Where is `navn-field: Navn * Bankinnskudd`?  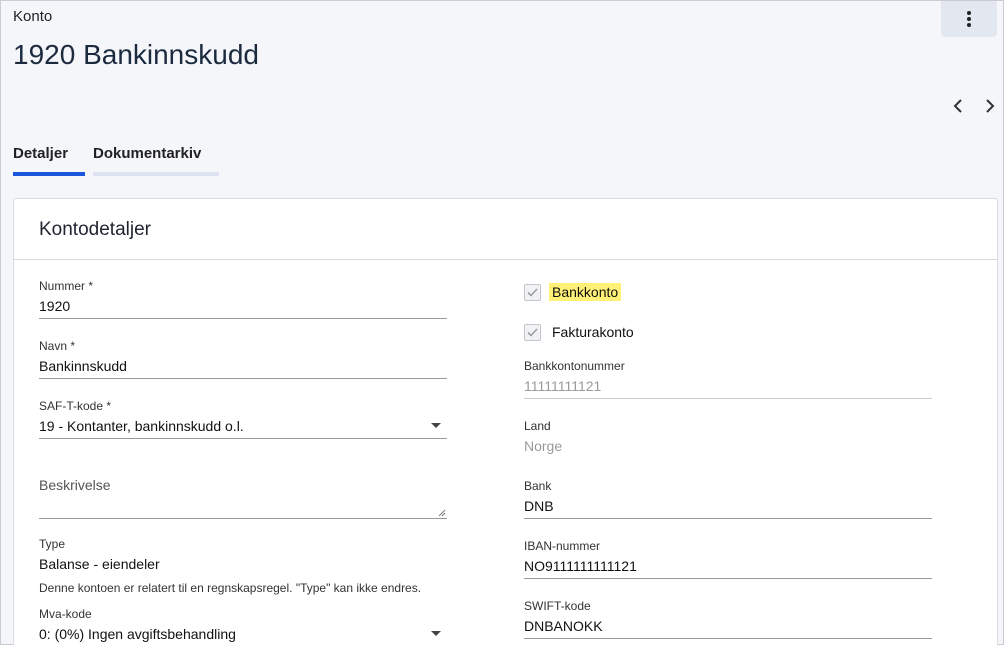
navn-field: Navn * Bankinnskudd is located at coordinates (243, 359).